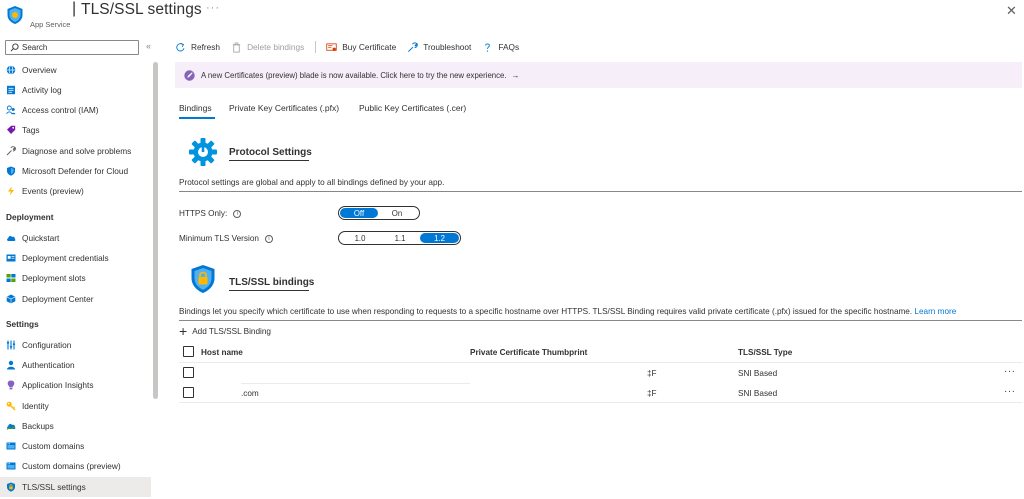 The width and height of the screenshot is (1024, 499). What do you see at coordinates (42, 90) in the screenshot?
I see `sidebar-item-label: Activity log` at bounding box center [42, 90].